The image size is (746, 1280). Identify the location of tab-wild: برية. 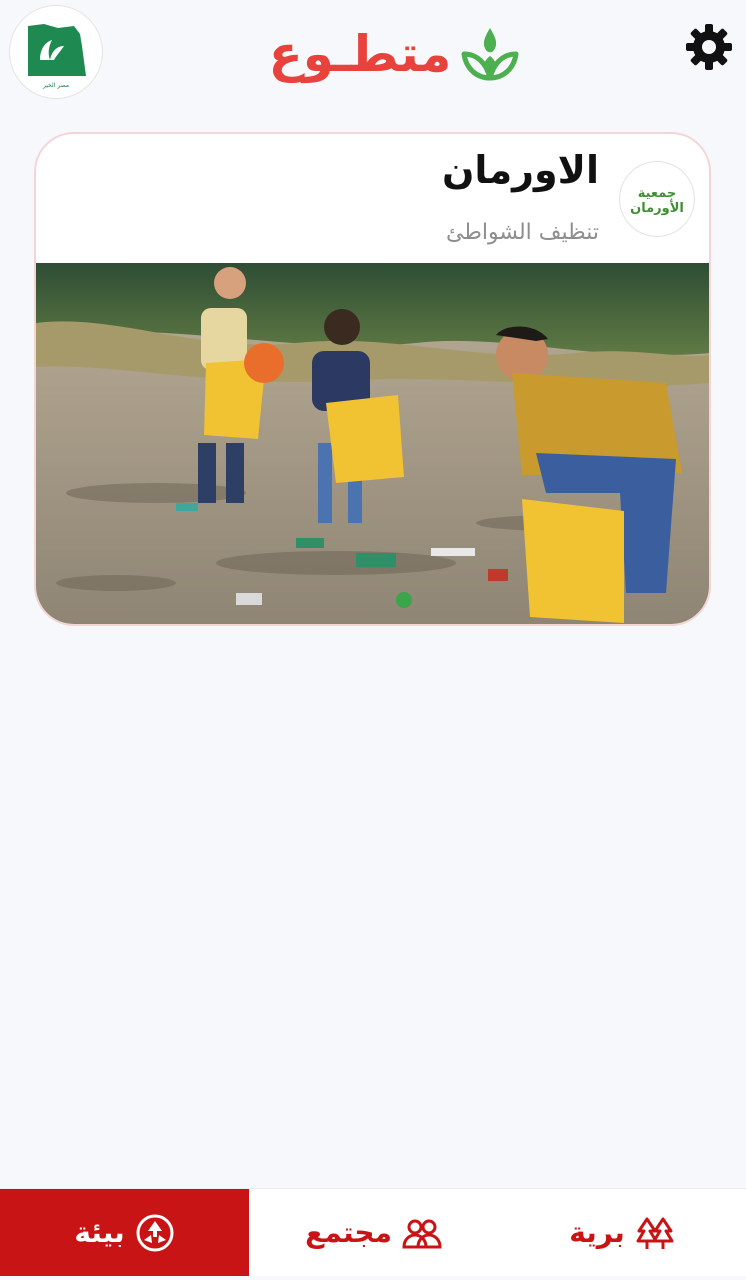
(622, 1232).